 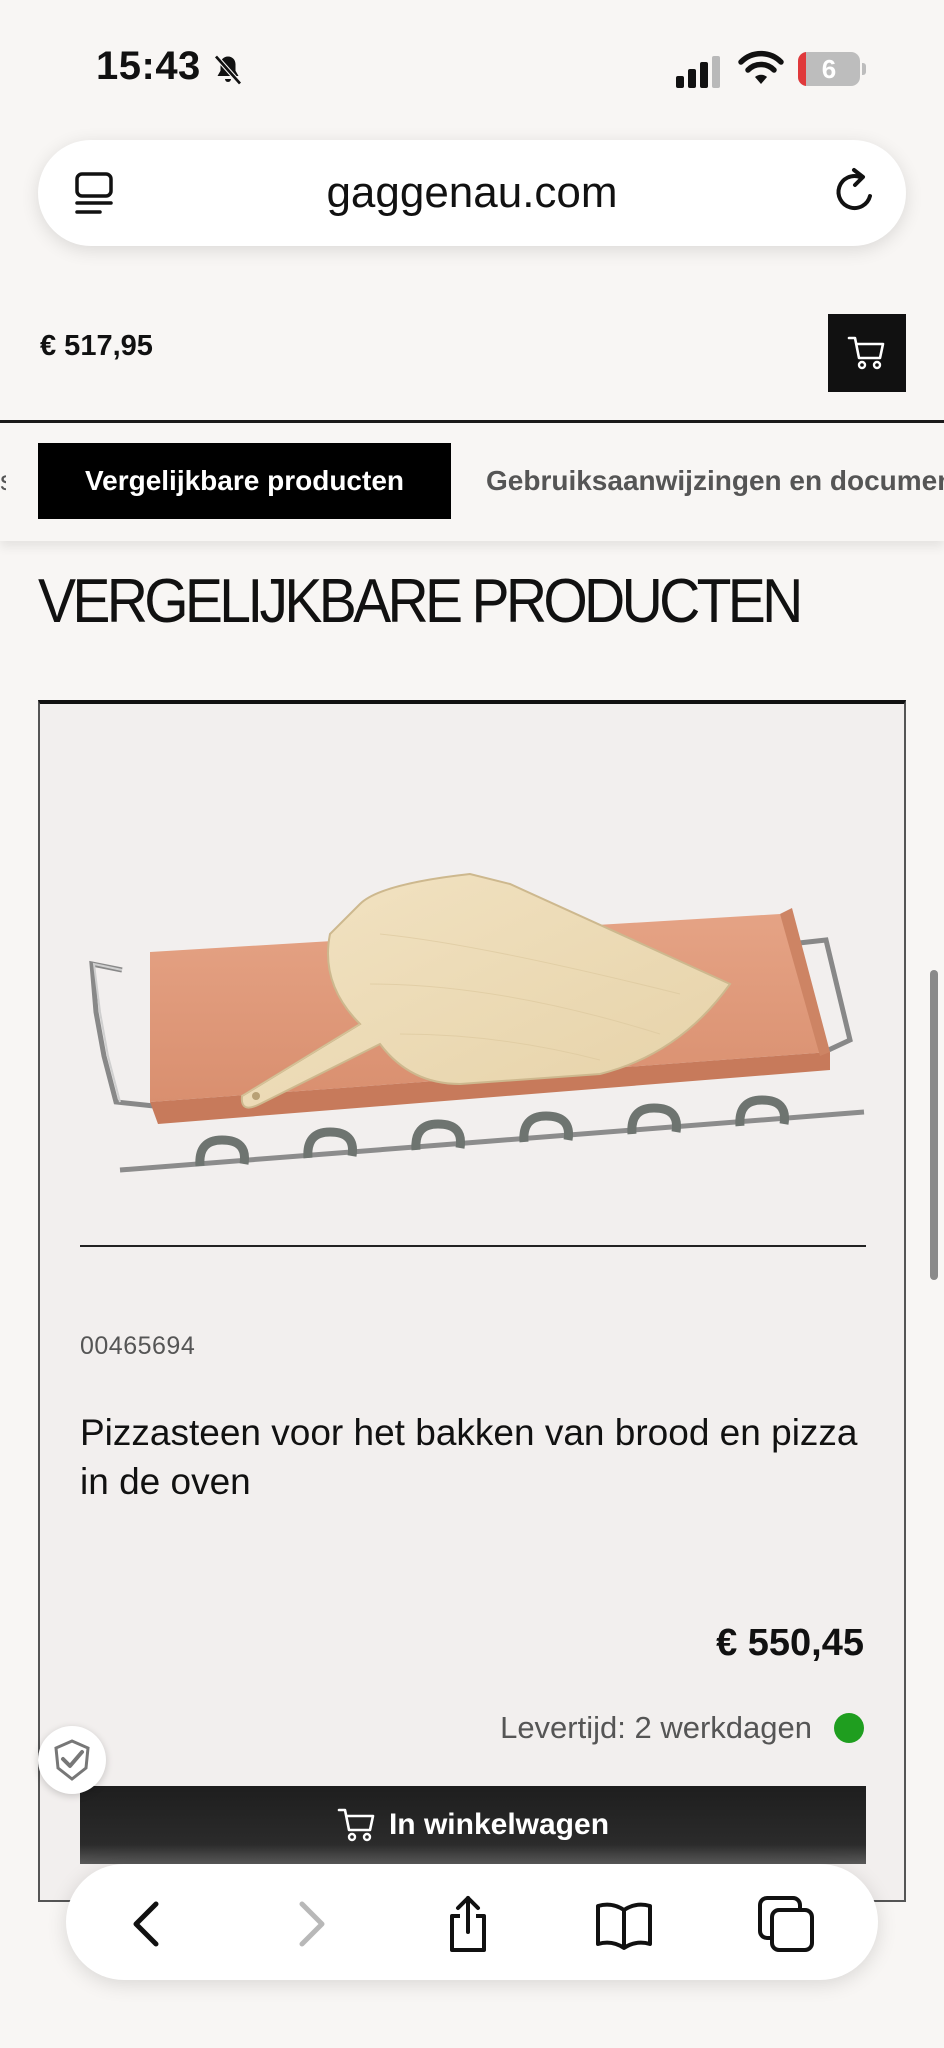 What do you see at coordinates (790, 1643) in the screenshot?
I see `product-price: € 550,45` at bounding box center [790, 1643].